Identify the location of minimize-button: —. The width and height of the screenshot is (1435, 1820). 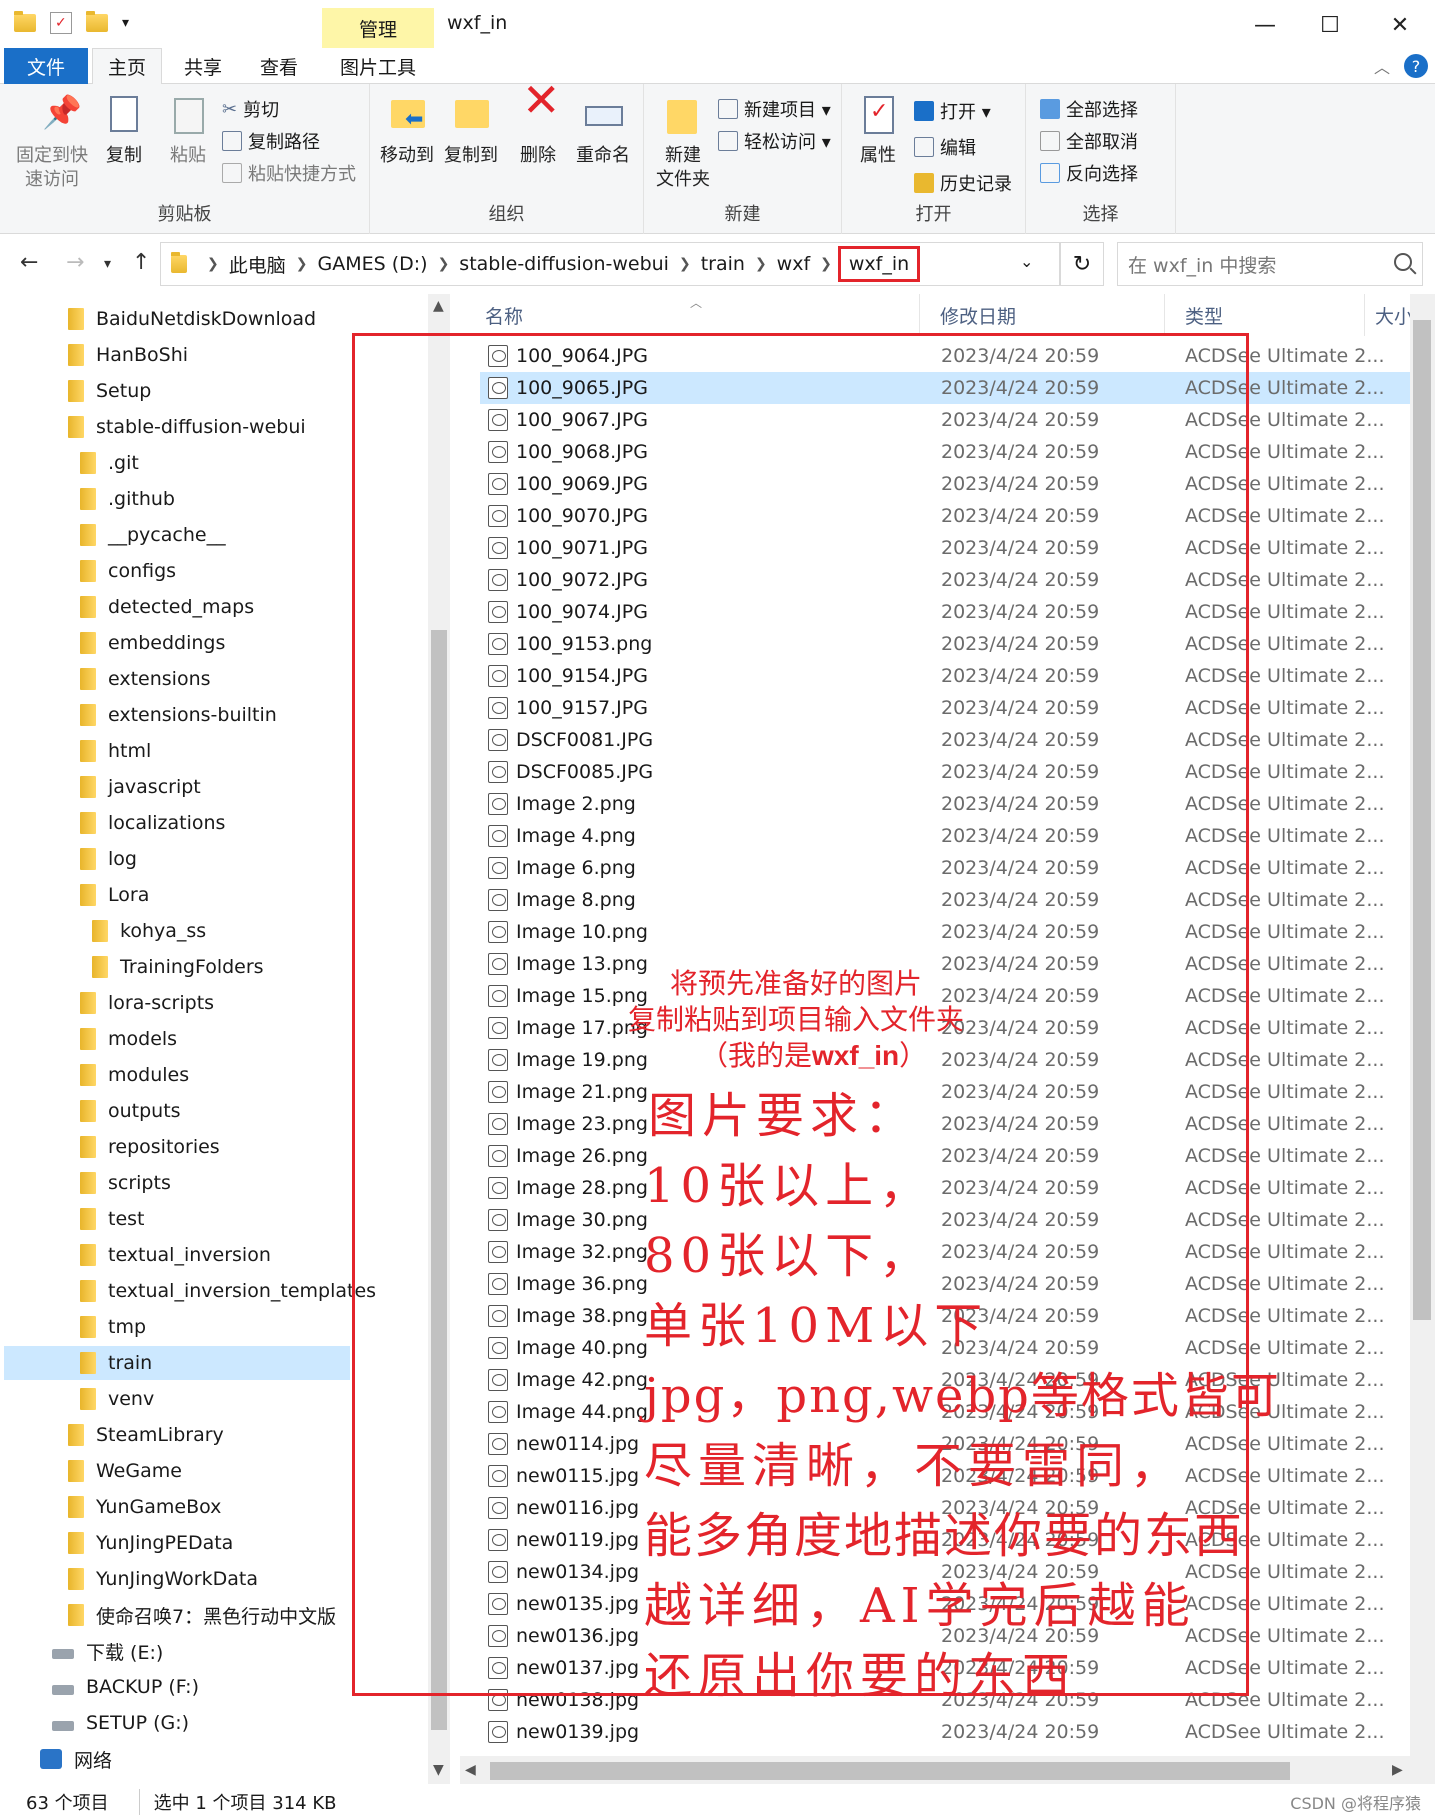
(1265, 25).